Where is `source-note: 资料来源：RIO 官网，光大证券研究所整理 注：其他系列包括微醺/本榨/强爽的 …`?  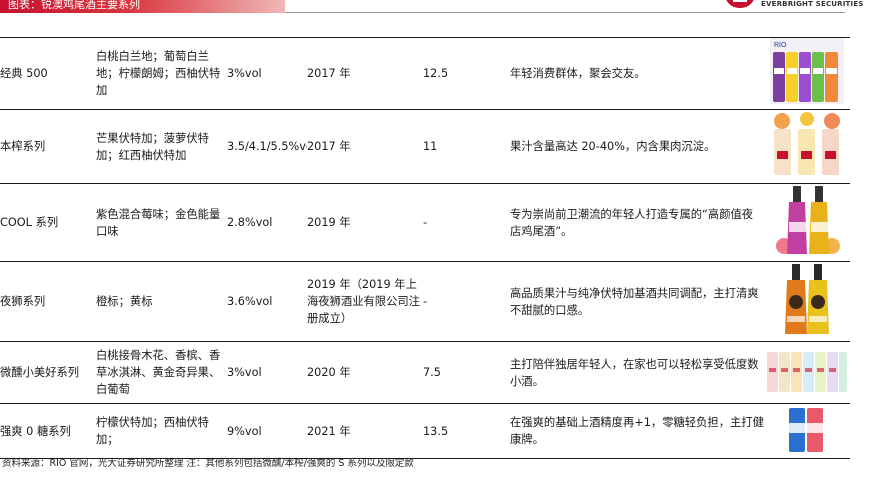 source-note: 资料来源：RIO 官网，光大证券研究所整理 注：其他系列包括微醺/本榨/强爽的 … is located at coordinates (208, 463).